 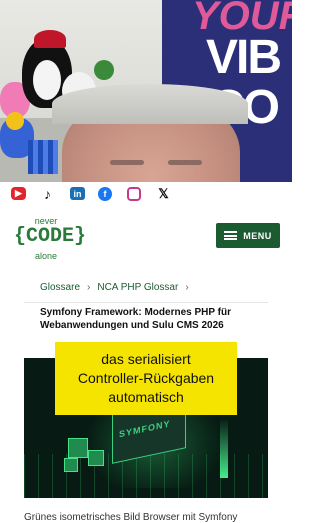 What do you see at coordinates (146, 476) in the screenshot?
I see `hero-grid` at bounding box center [146, 476].